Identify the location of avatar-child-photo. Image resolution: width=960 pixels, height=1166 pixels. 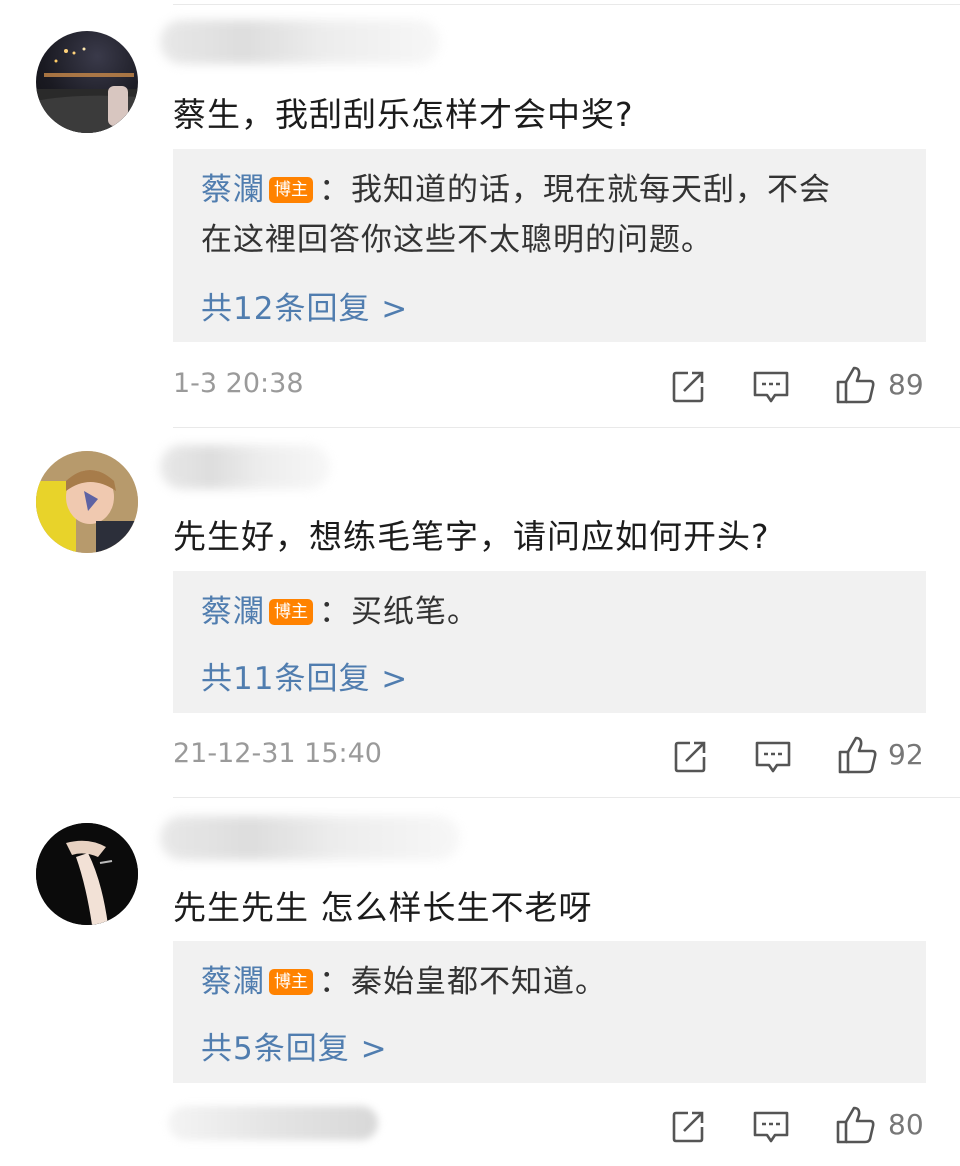
(87, 502).